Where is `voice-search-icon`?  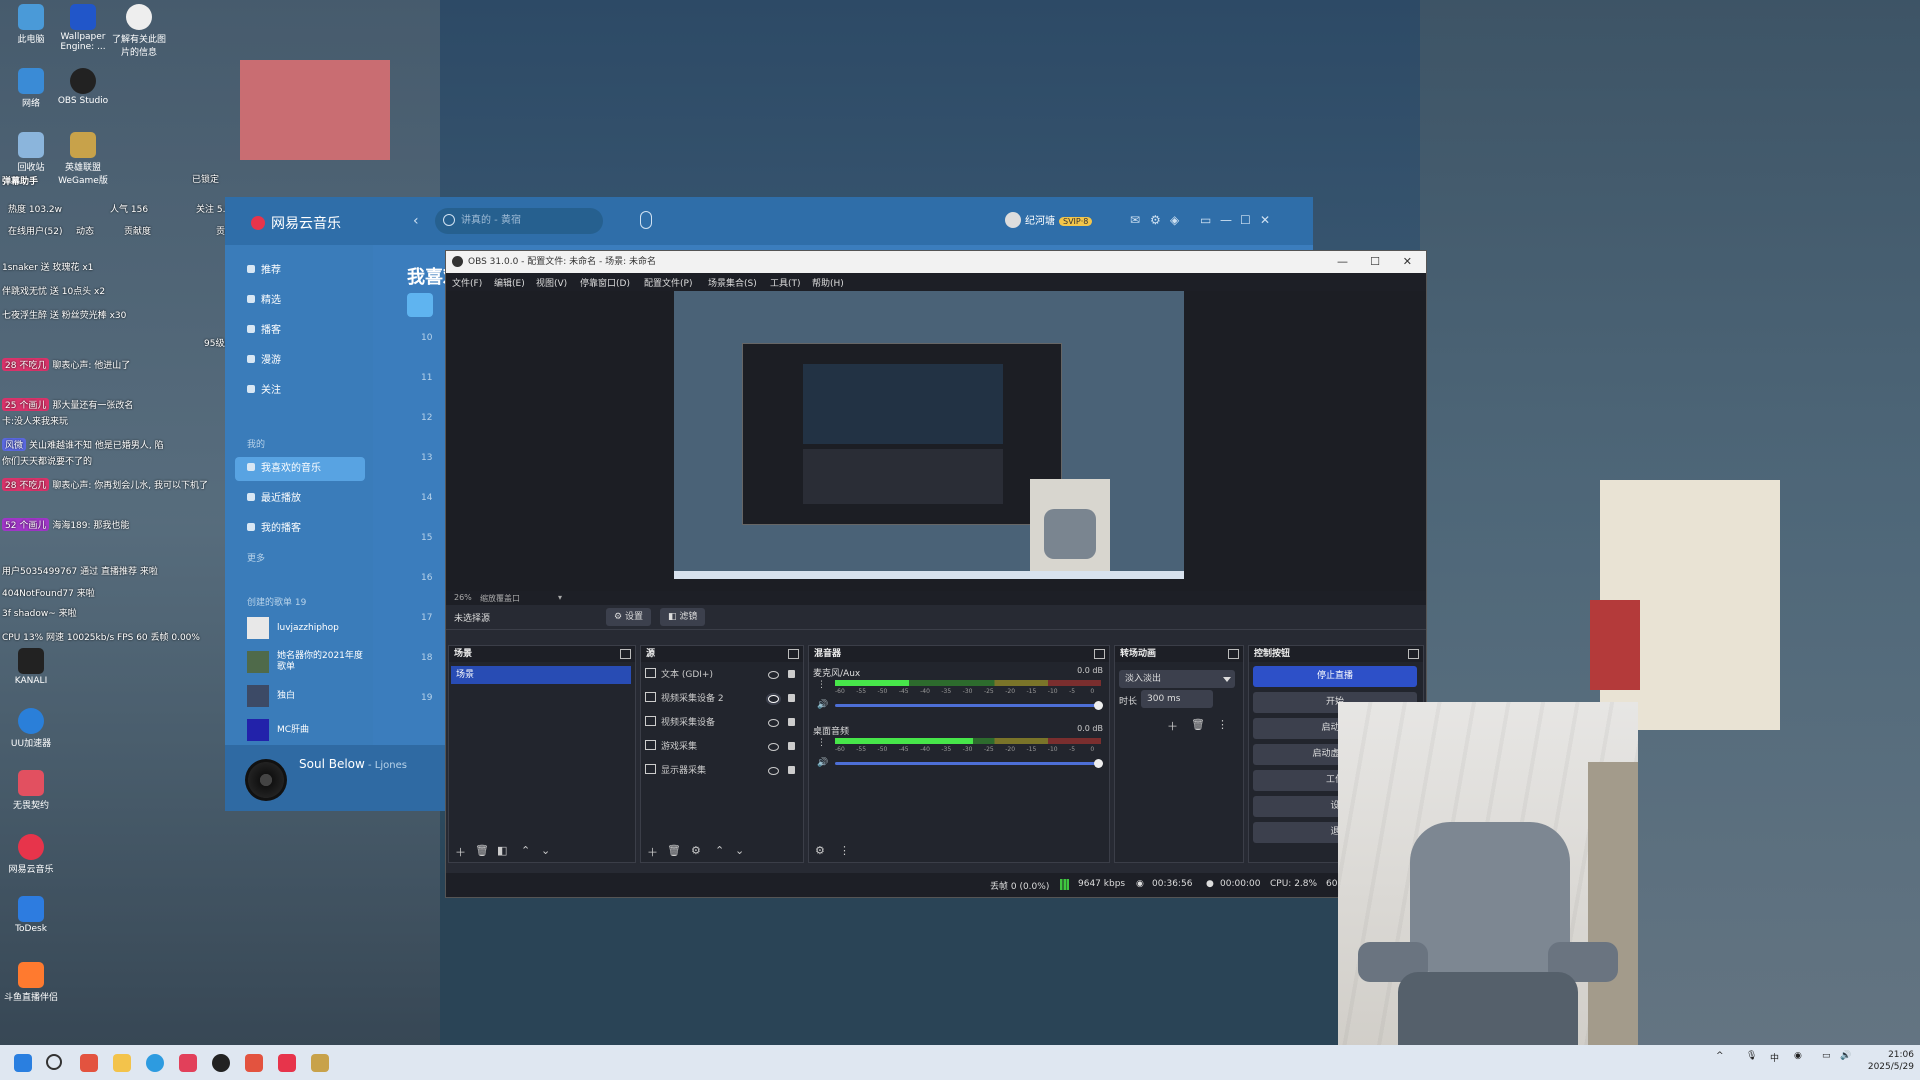 voice-search-icon is located at coordinates (646, 220).